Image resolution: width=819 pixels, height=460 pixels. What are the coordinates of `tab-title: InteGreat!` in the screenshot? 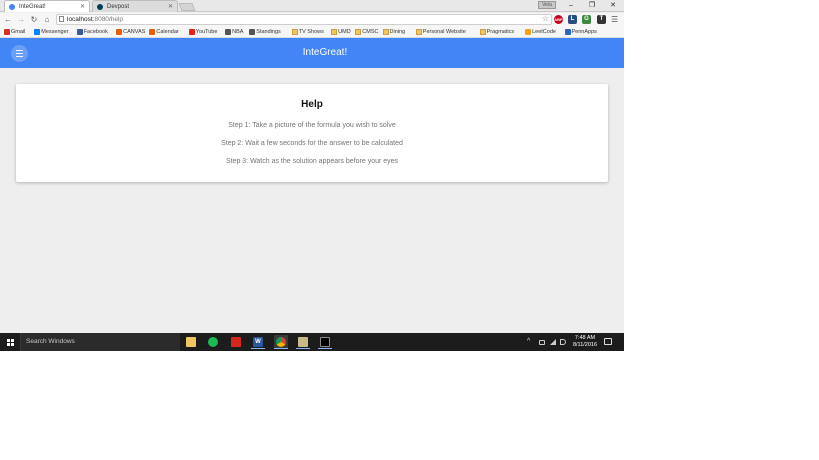 It's located at (32, 7).